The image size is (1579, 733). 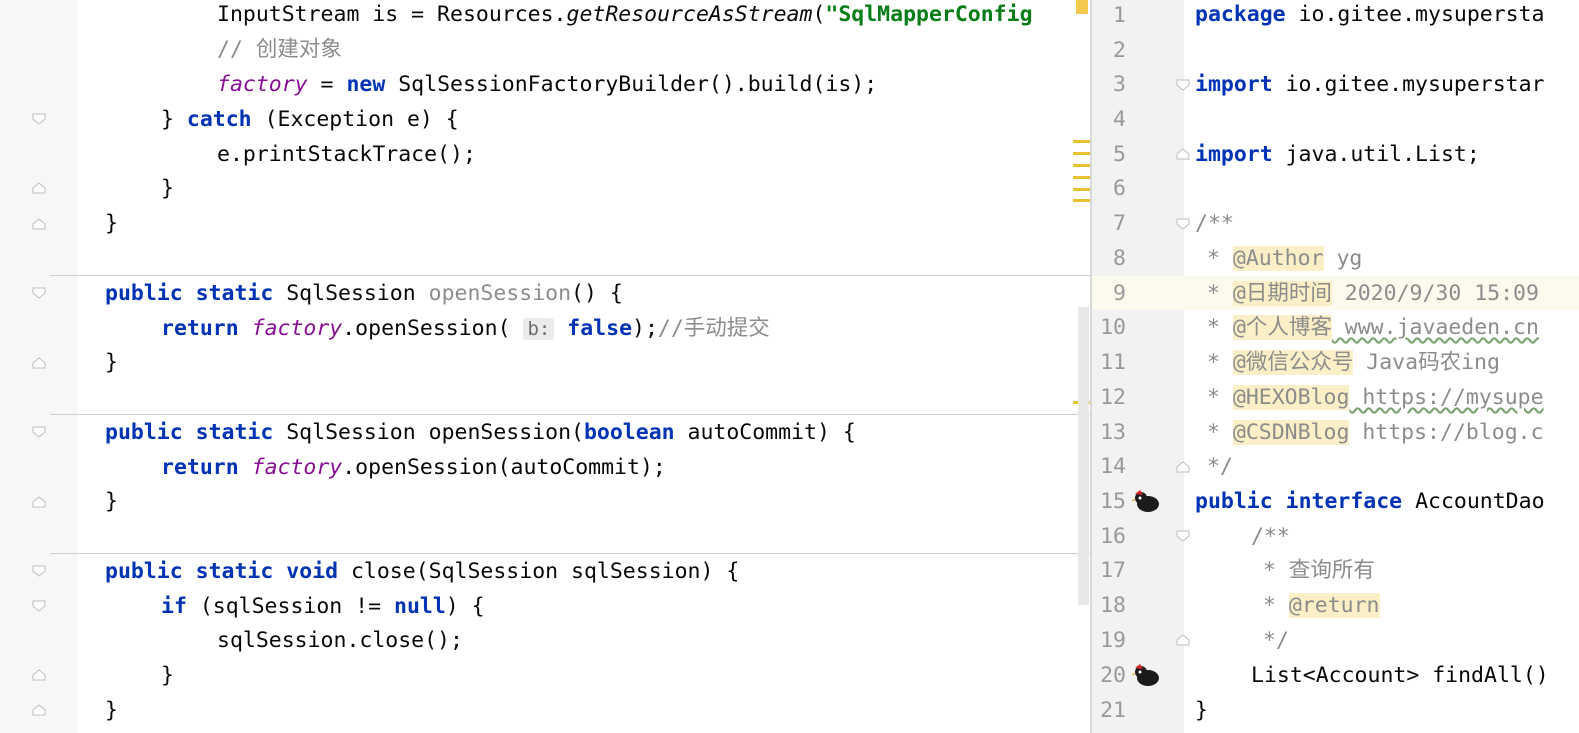 I want to click on rcode-line-20: List<Account> findAll(), so click(x=1400, y=676).